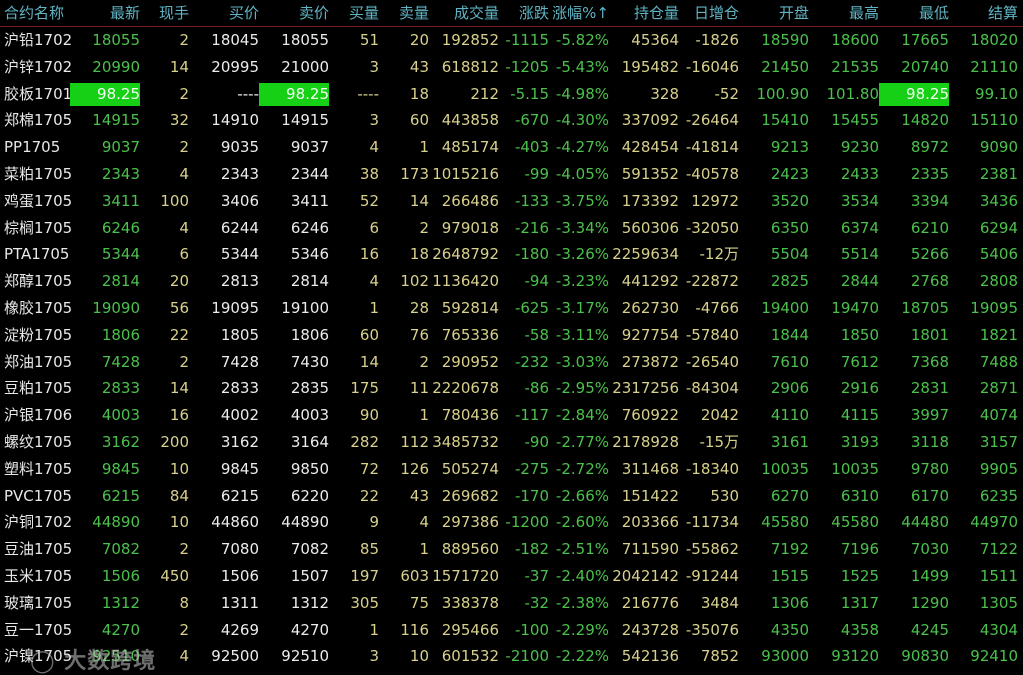 The height and width of the screenshot is (675, 1023). I want to click on cell-ask-price: 9850, so click(309, 468).